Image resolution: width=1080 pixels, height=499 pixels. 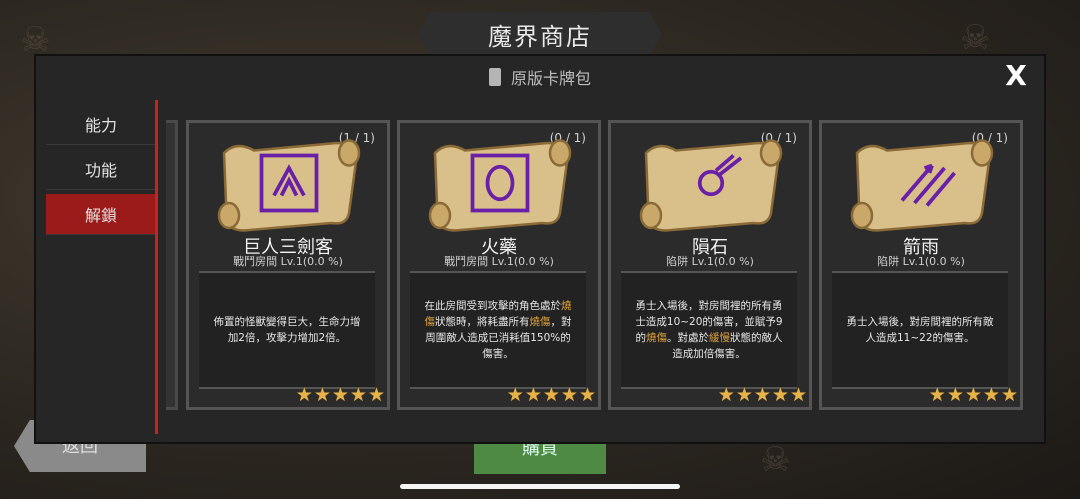 What do you see at coordinates (172, 265) in the screenshot?
I see `card-partial` at bounding box center [172, 265].